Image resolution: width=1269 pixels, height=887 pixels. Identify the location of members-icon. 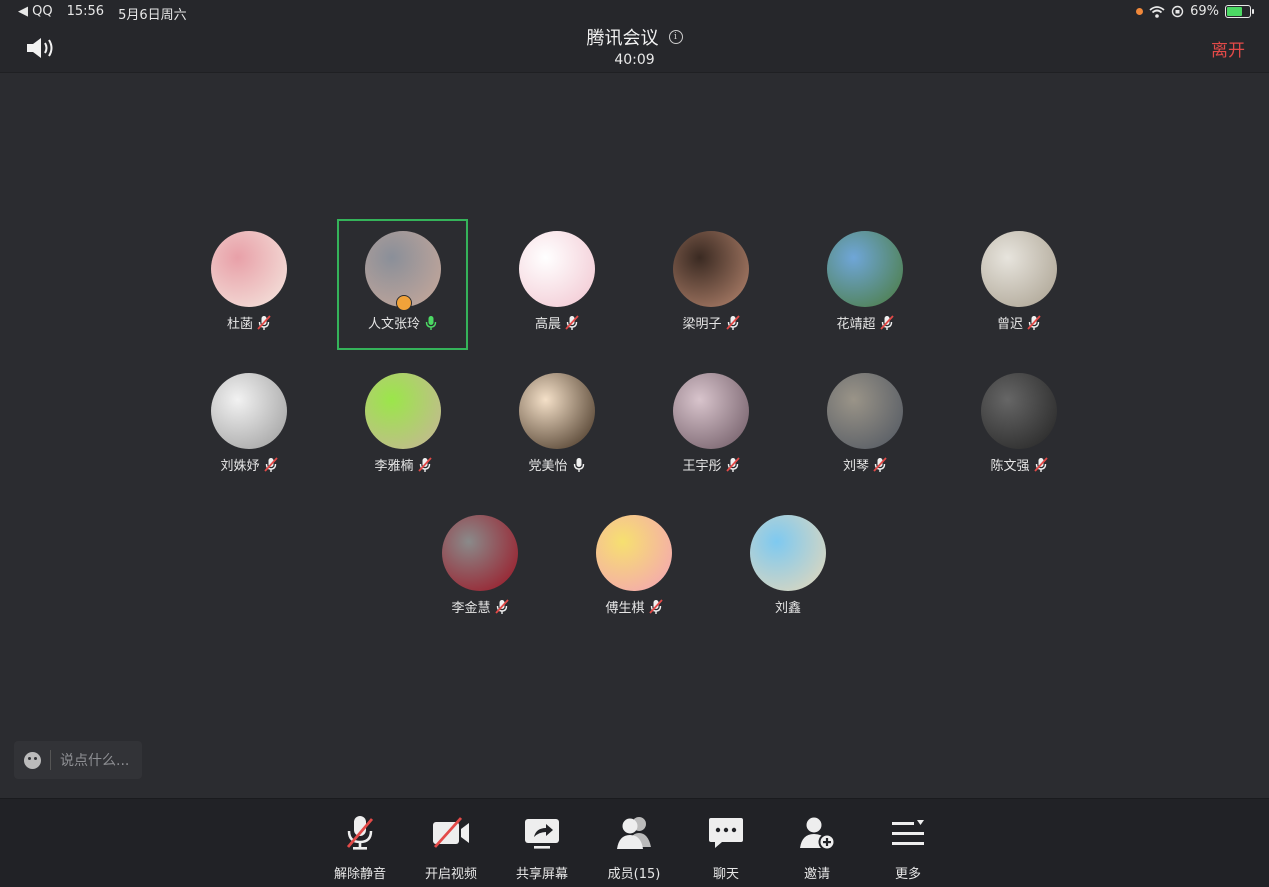
(634, 833).